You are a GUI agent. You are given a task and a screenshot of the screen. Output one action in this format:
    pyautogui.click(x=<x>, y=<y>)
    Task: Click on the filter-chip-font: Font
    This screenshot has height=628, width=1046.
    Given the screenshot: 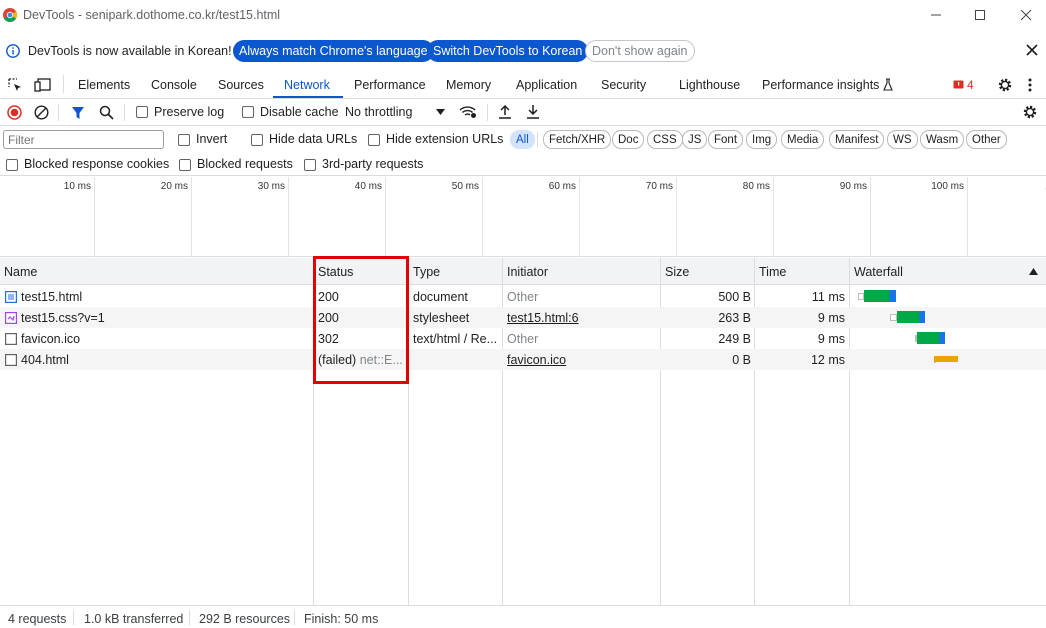 What is the action you would take?
    pyautogui.click(x=726, y=139)
    